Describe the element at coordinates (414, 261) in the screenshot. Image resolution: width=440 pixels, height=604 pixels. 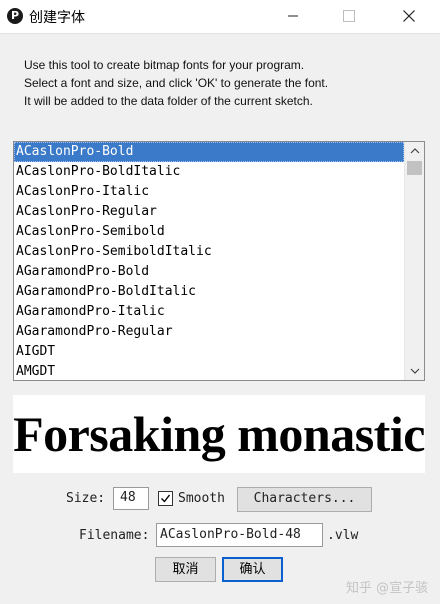
I see `font-list-scrollbar` at that location.